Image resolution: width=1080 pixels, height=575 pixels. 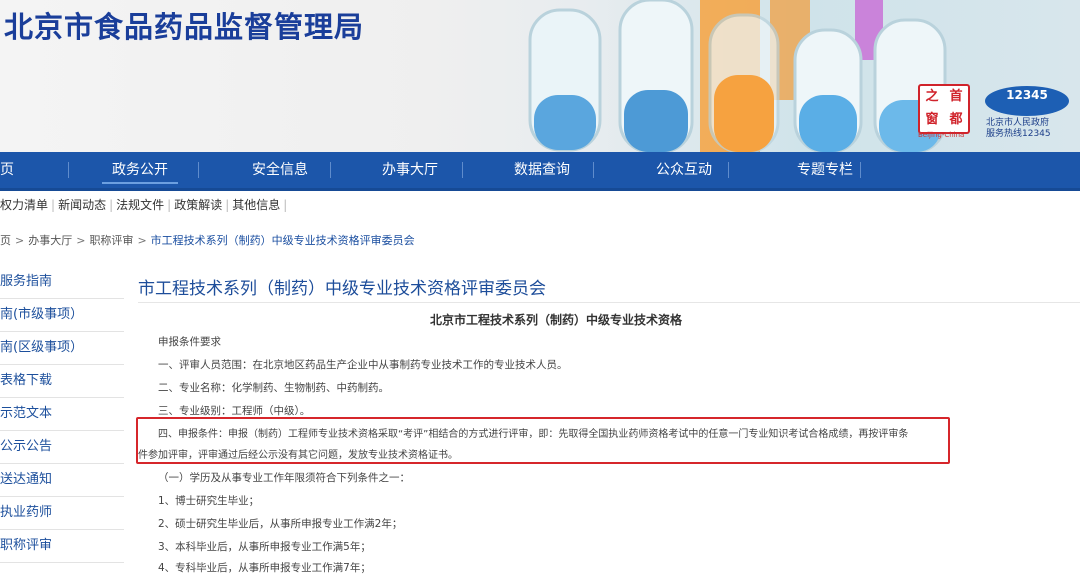 I want to click on nav-gov-affairs: 政务公开, so click(x=140, y=170).